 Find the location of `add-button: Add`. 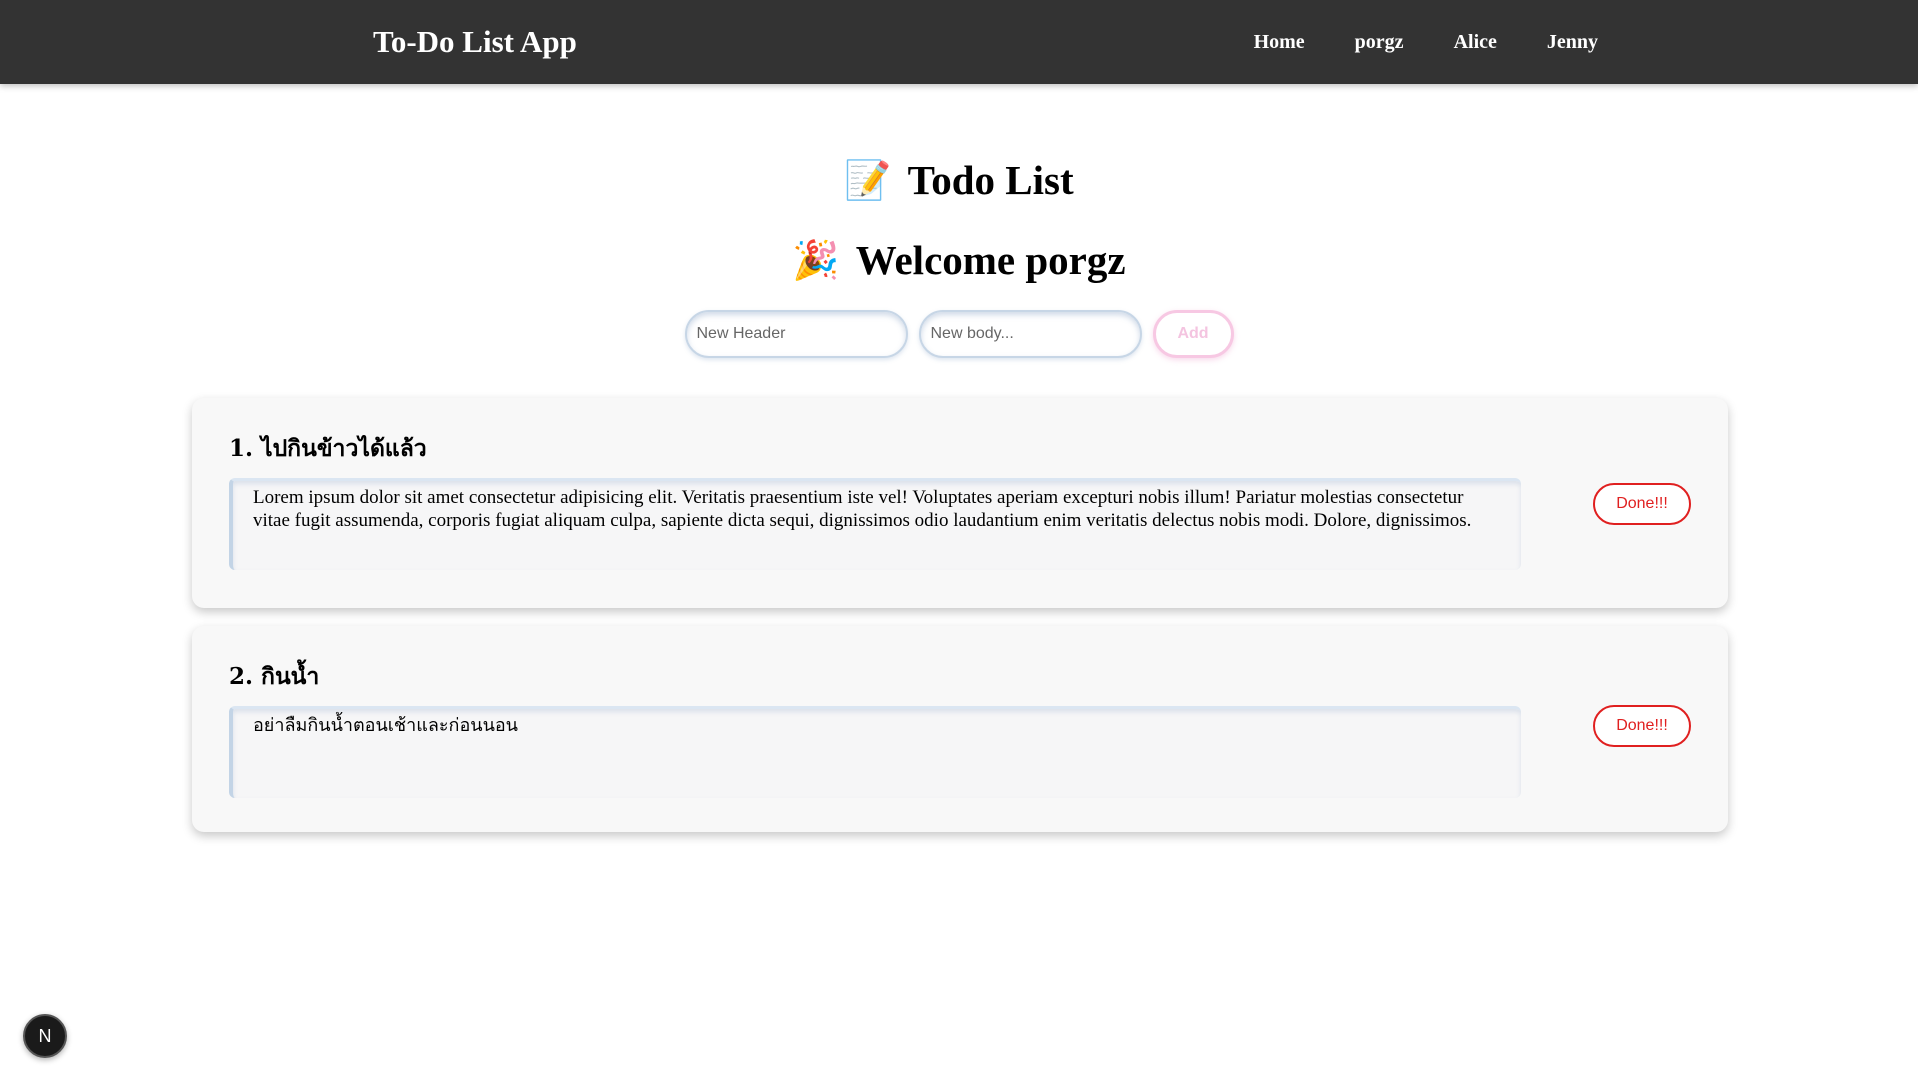

add-button: Add is located at coordinates (1193, 334).